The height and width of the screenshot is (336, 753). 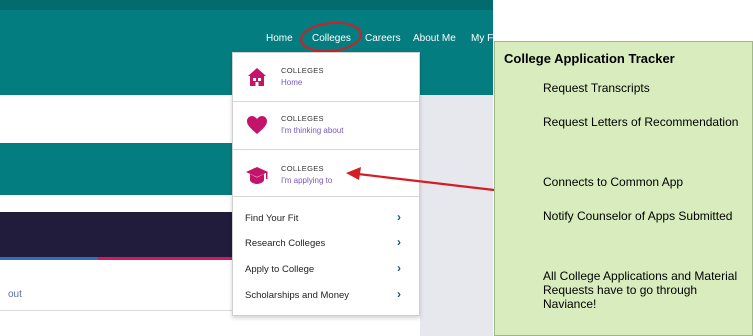 What do you see at coordinates (589, 58) in the screenshot?
I see `tracker-title: College Application Tracker` at bounding box center [589, 58].